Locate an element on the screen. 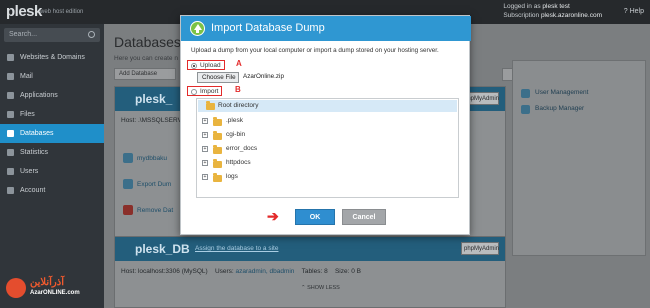 The height and width of the screenshot is (308, 650). tree-root-label: Root directory is located at coordinates (238, 105).